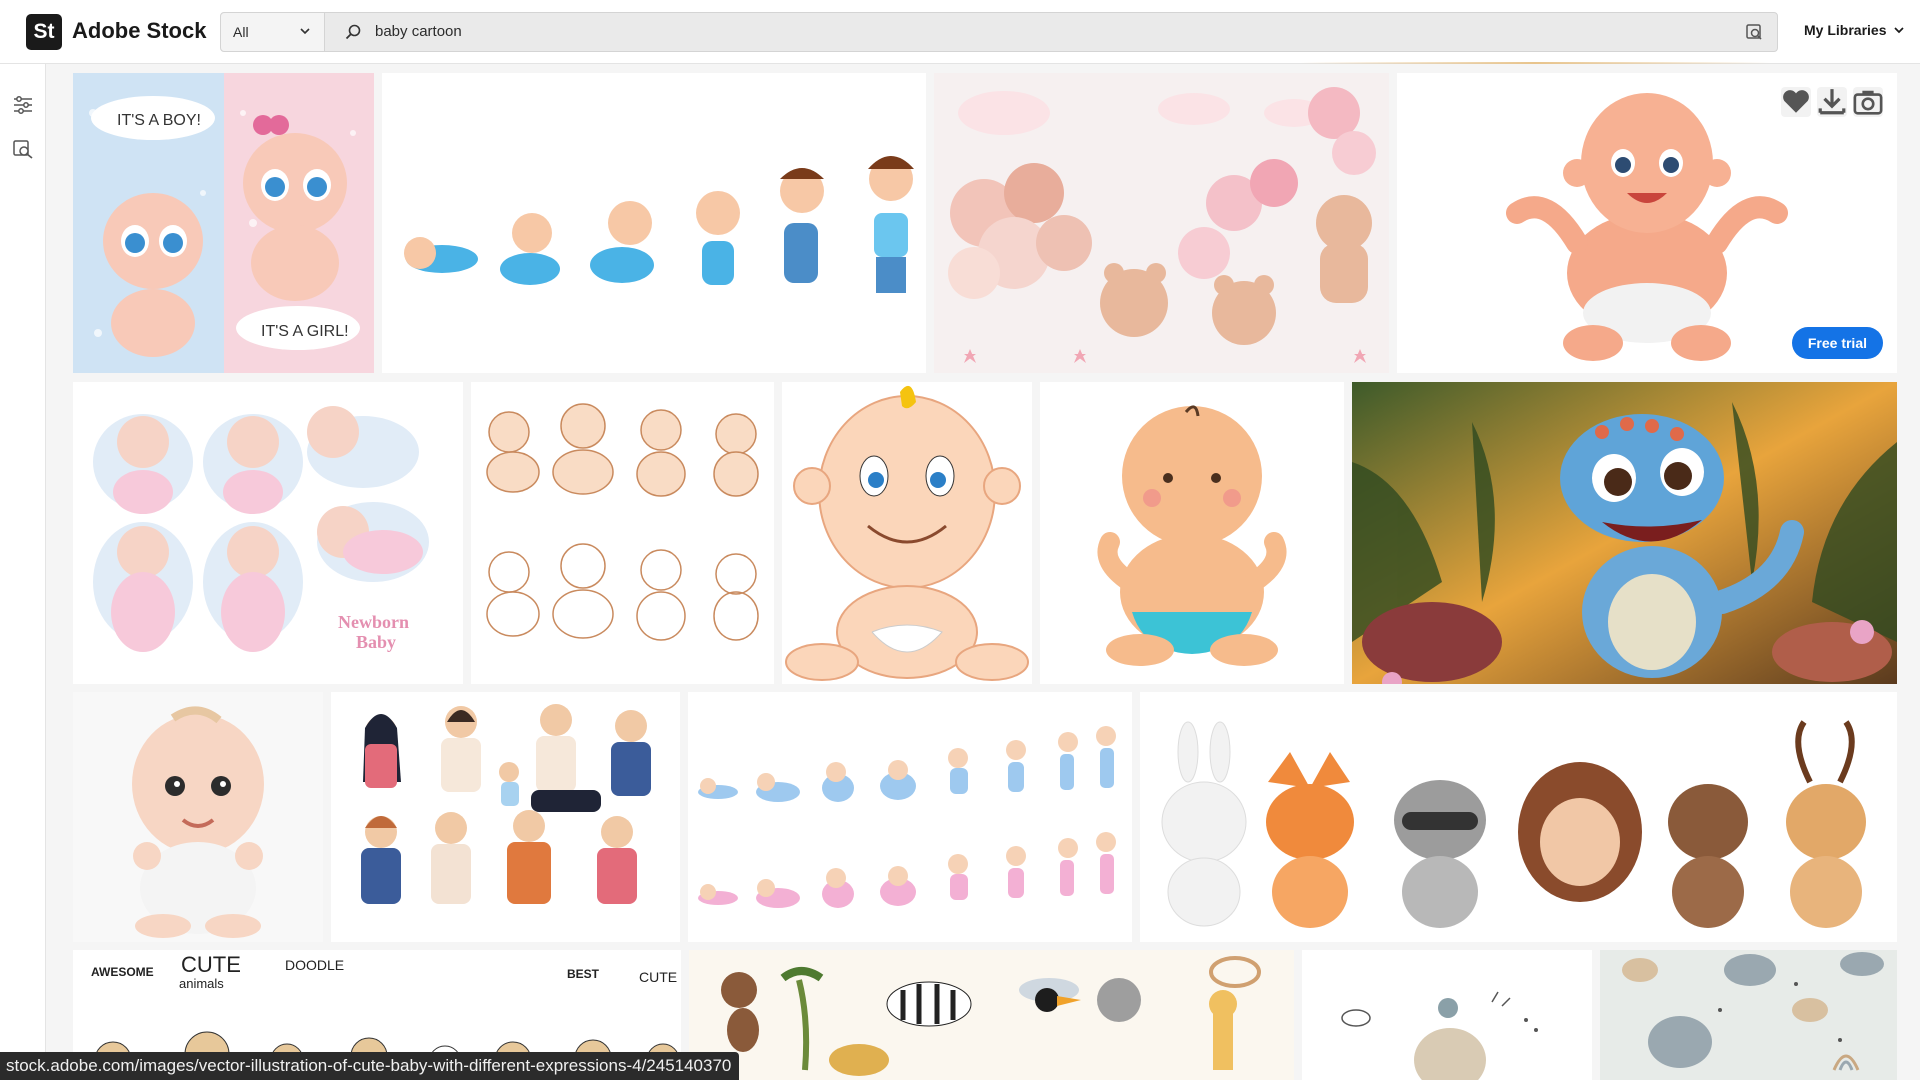 The image size is (1920, 1080). I want to click on image-tile-elephant-mouse, so click(1447, 1015).